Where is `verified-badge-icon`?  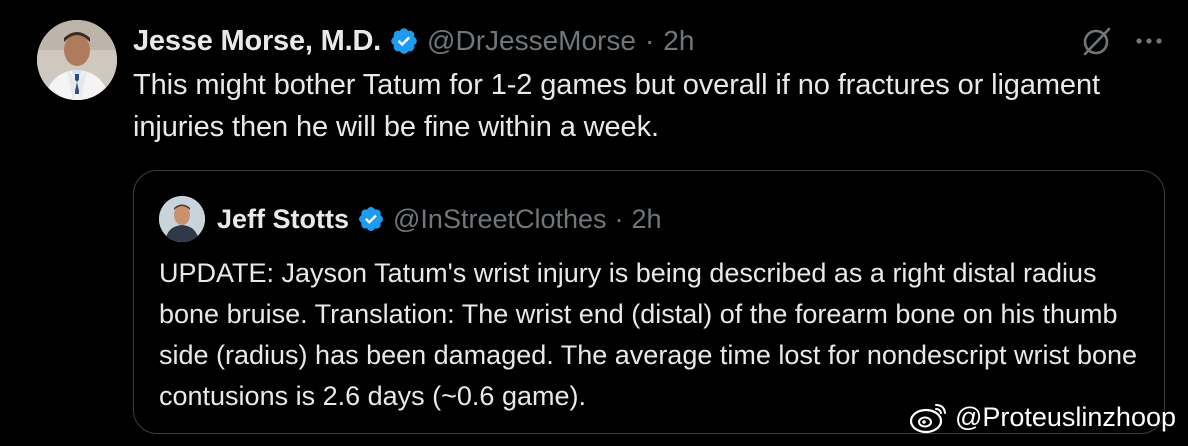 verified-badge-icon is located at coordinates (404, 41).